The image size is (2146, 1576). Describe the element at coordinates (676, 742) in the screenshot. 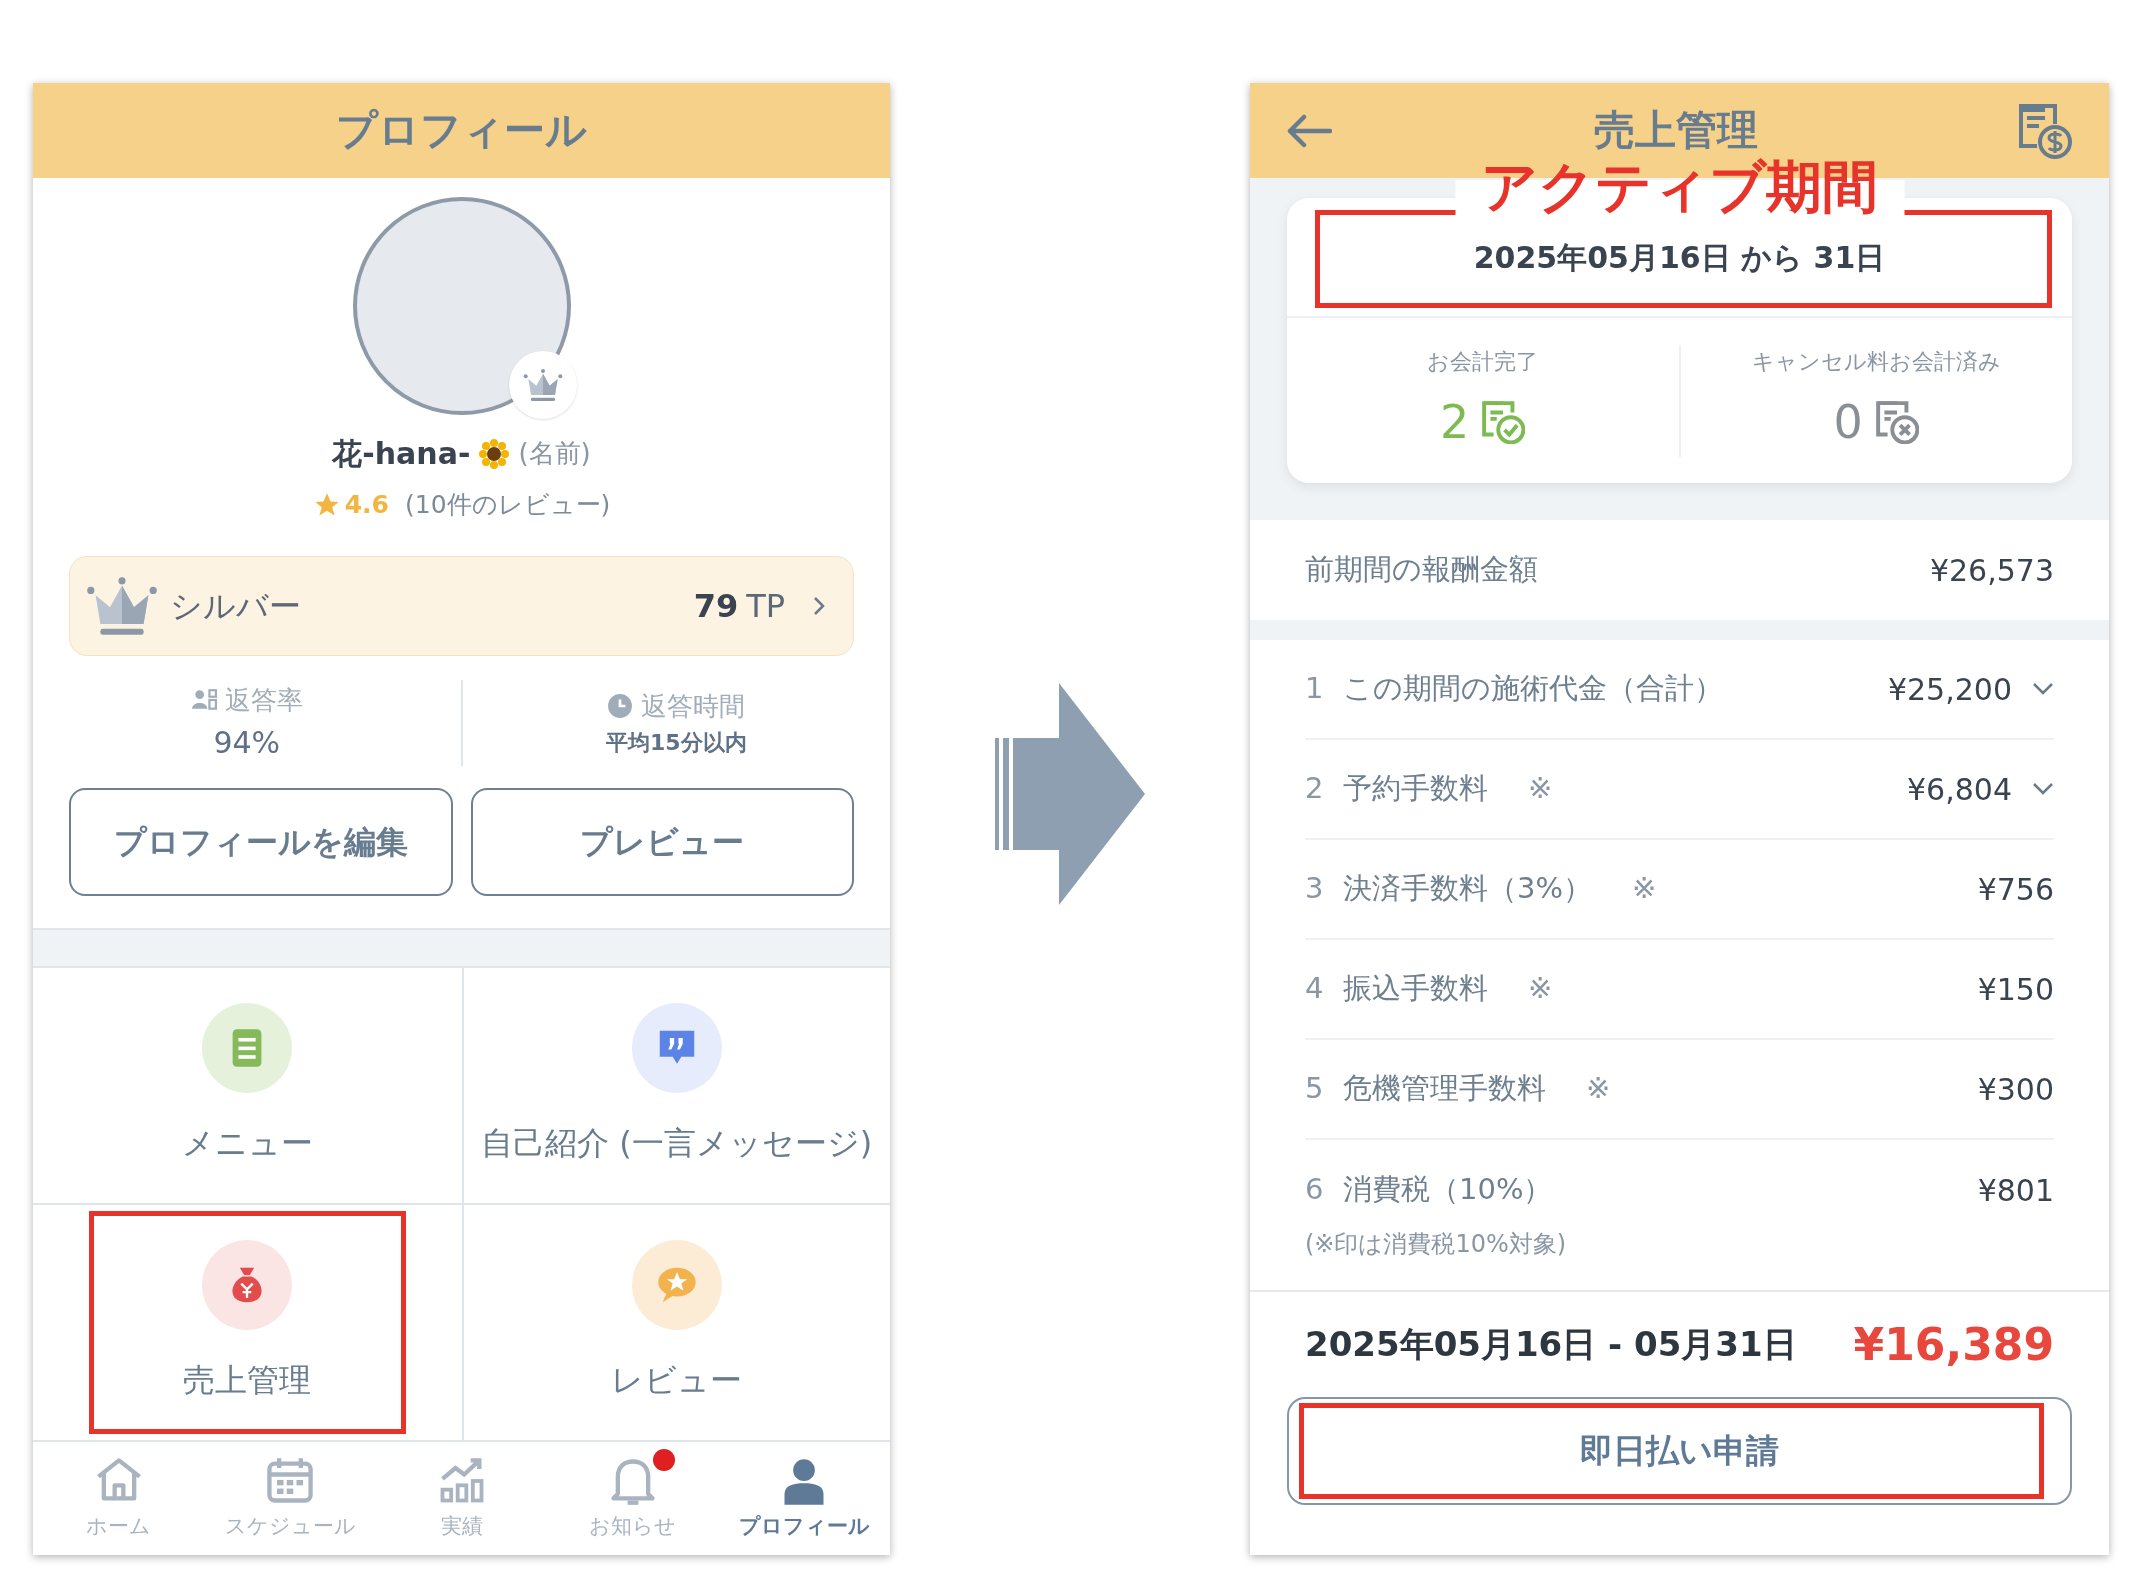

I see `stat-value: 平均15分以内` at that location.